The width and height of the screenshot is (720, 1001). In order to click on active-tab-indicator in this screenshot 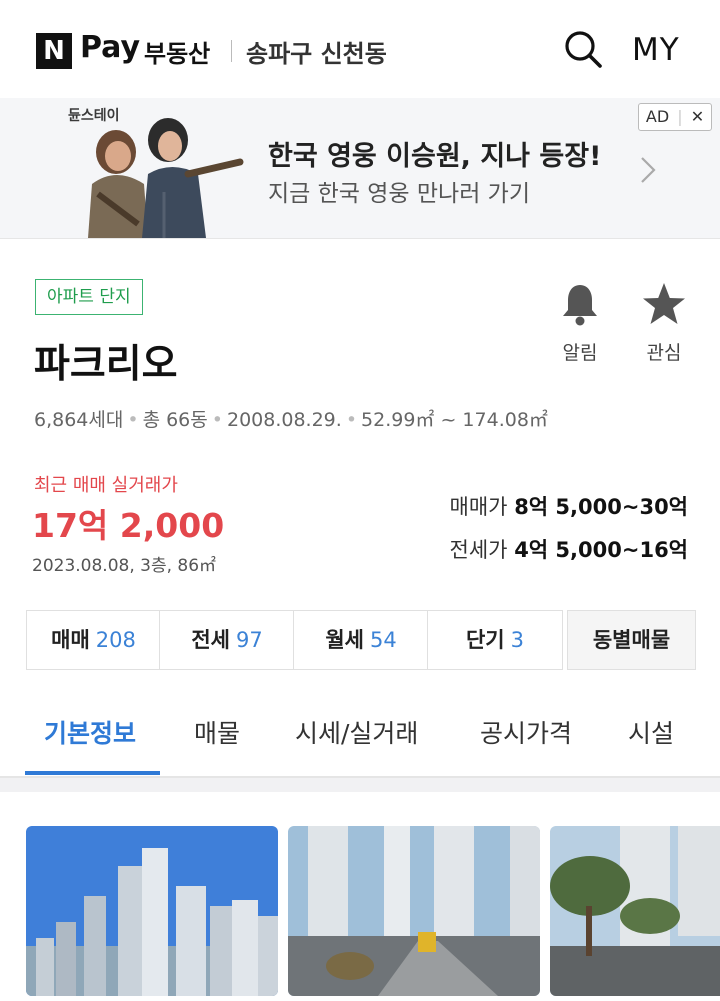, I will do `click(92, 773)`.